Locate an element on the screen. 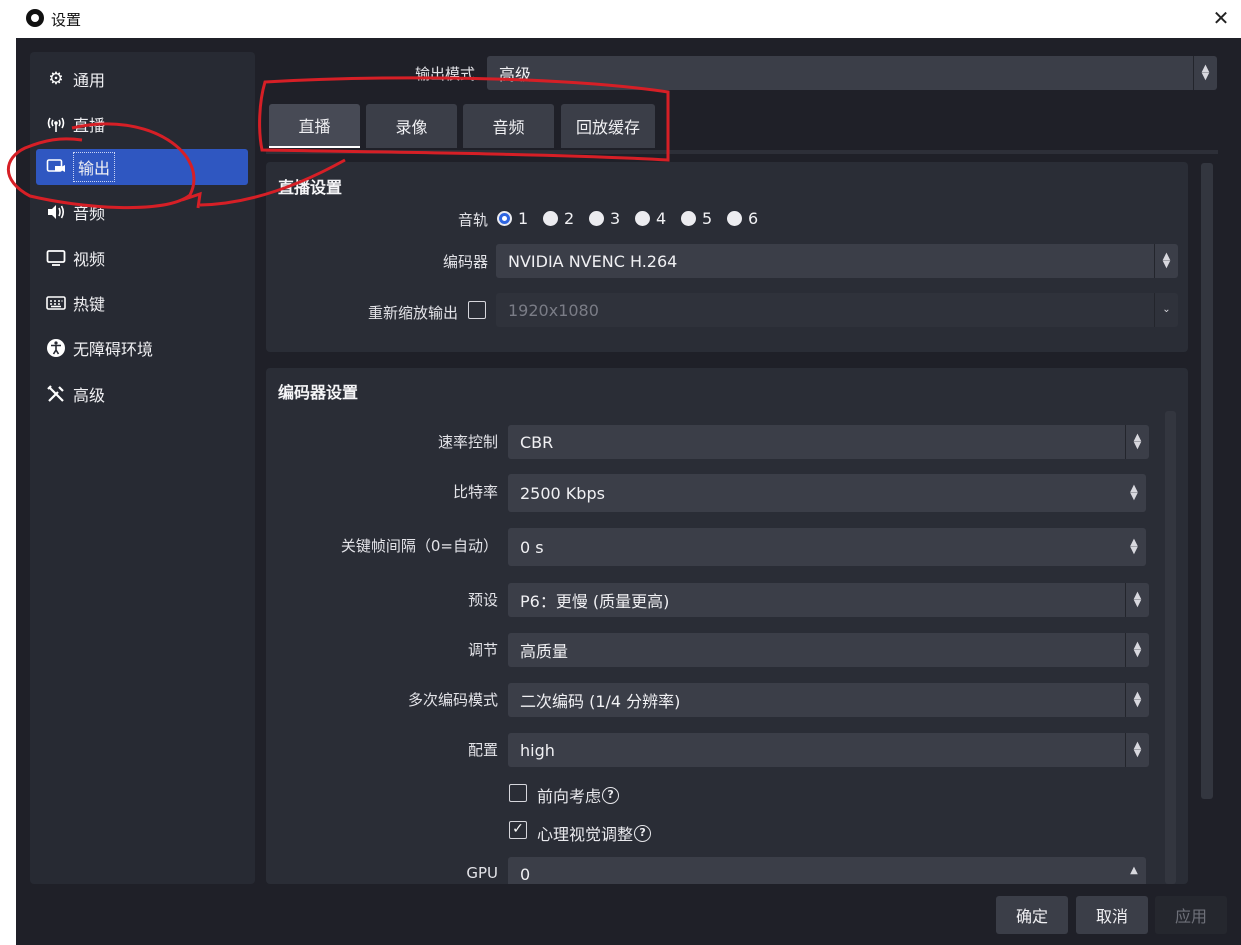 This screenshot has height=945, width=1241. track-number: 3 is located at coordinates (615, 218).